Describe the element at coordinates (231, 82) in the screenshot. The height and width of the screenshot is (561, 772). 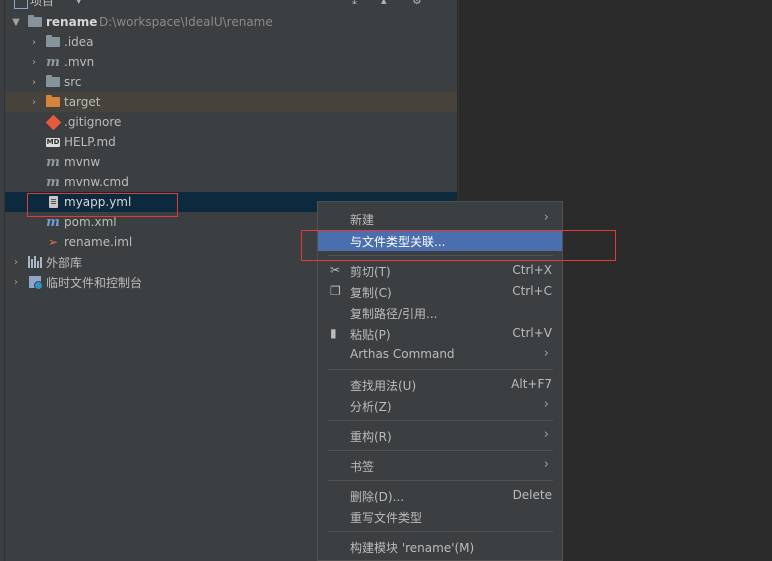
I see `tree-item-src: › src` at that location.